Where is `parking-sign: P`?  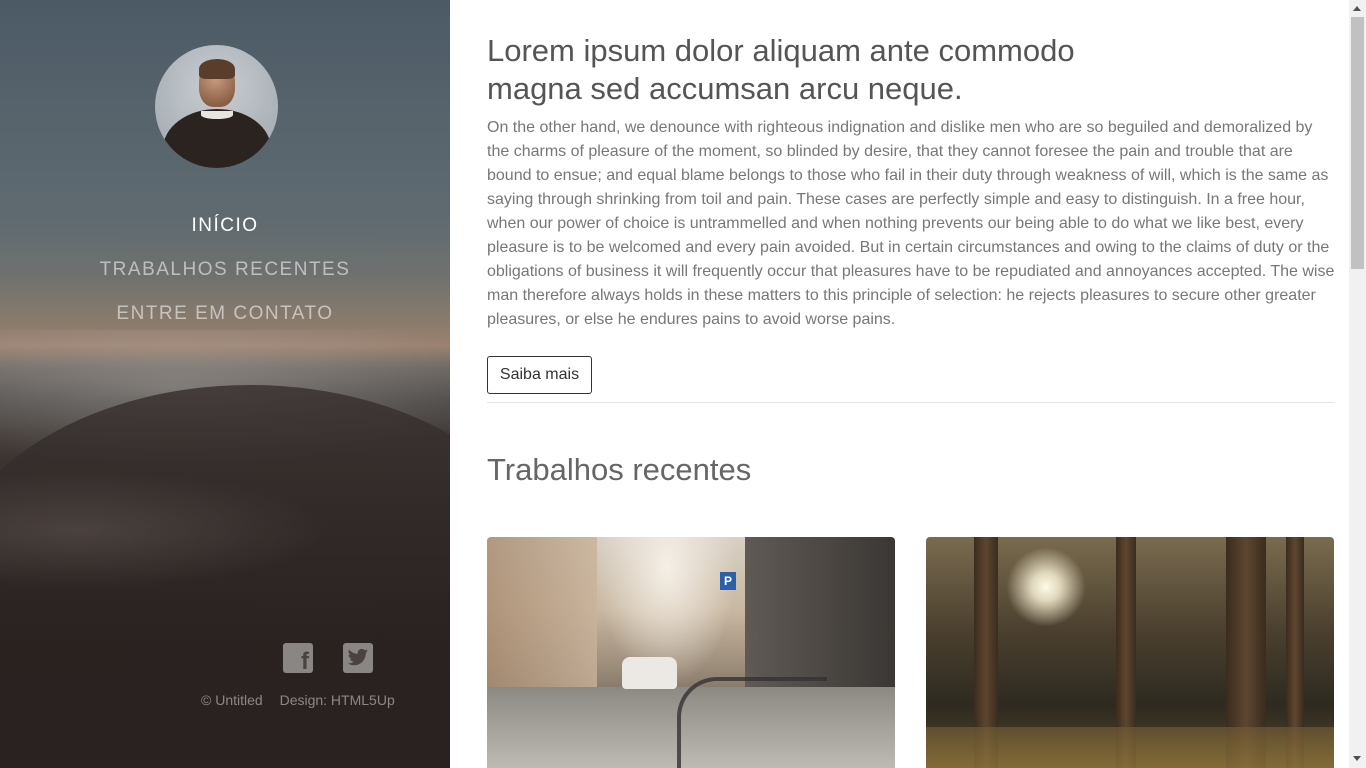
parking-sign: P is located at coordinates (728, 581).